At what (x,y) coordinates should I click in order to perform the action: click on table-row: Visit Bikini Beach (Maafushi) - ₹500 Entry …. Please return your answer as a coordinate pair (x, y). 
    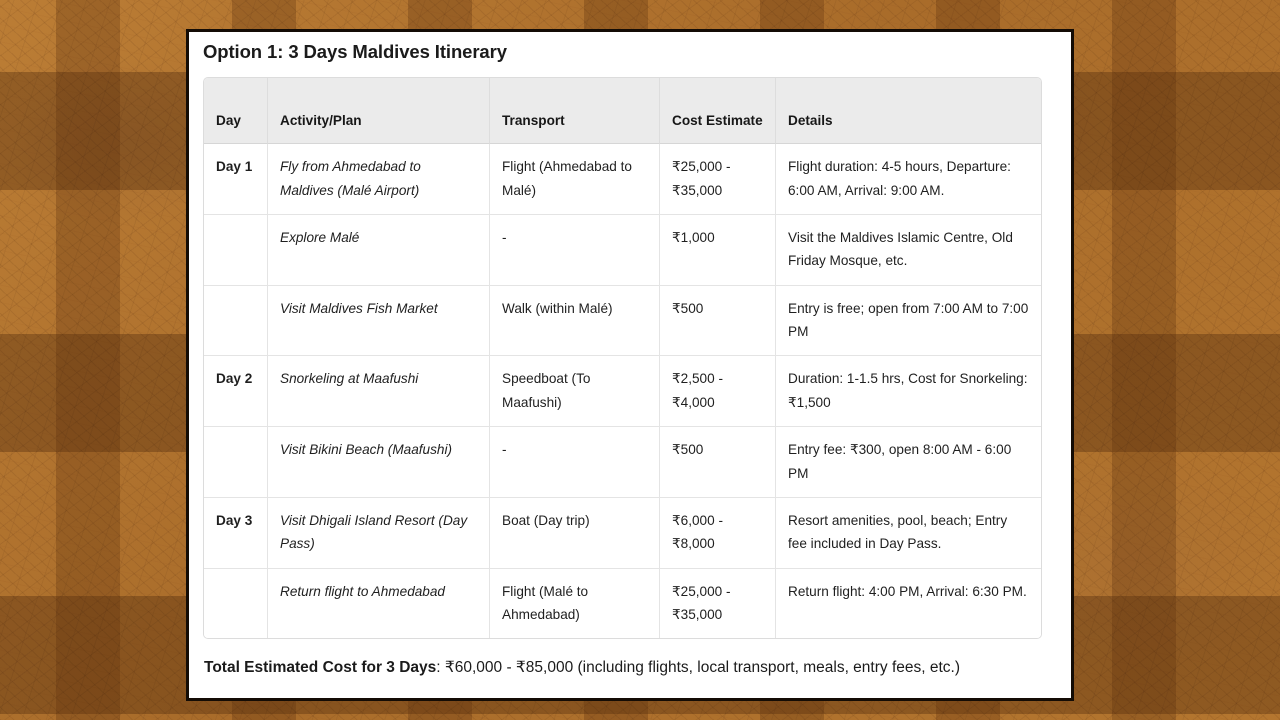
    Looking at the image, I should click on (622, 462).